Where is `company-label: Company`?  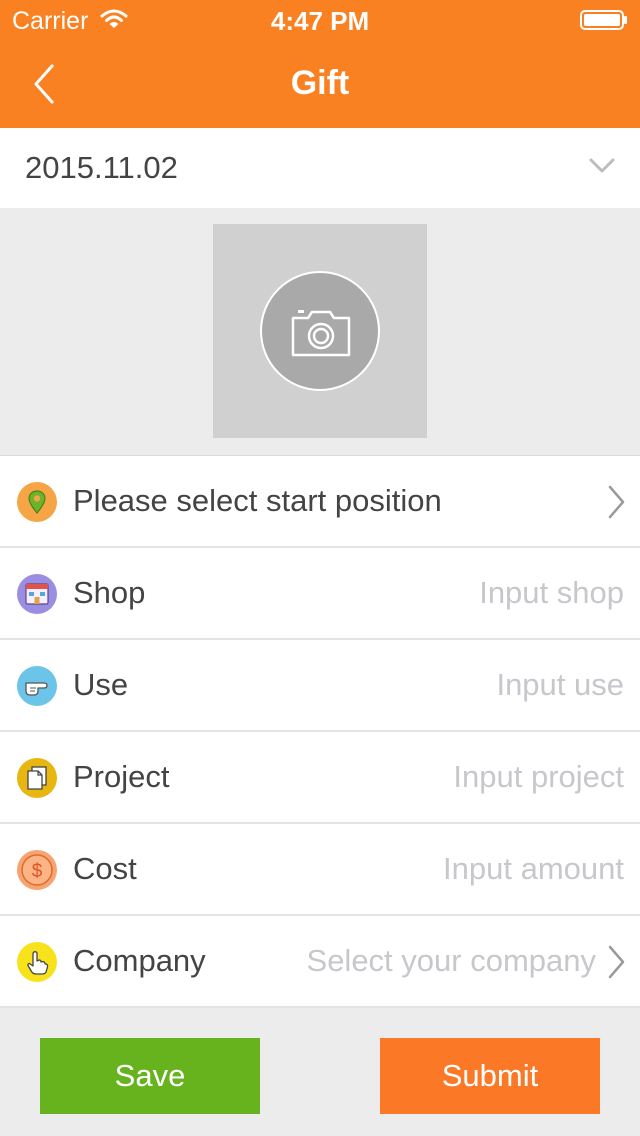 company-label: Company is located at coordinates (139, 960).